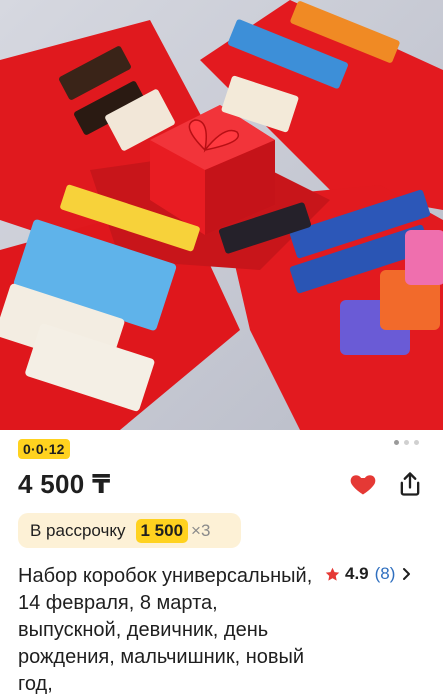  What do you see at coordinates (407, 574) in the screenshot?
I see `chevron-right-icon` at bounding box center [407, 574].